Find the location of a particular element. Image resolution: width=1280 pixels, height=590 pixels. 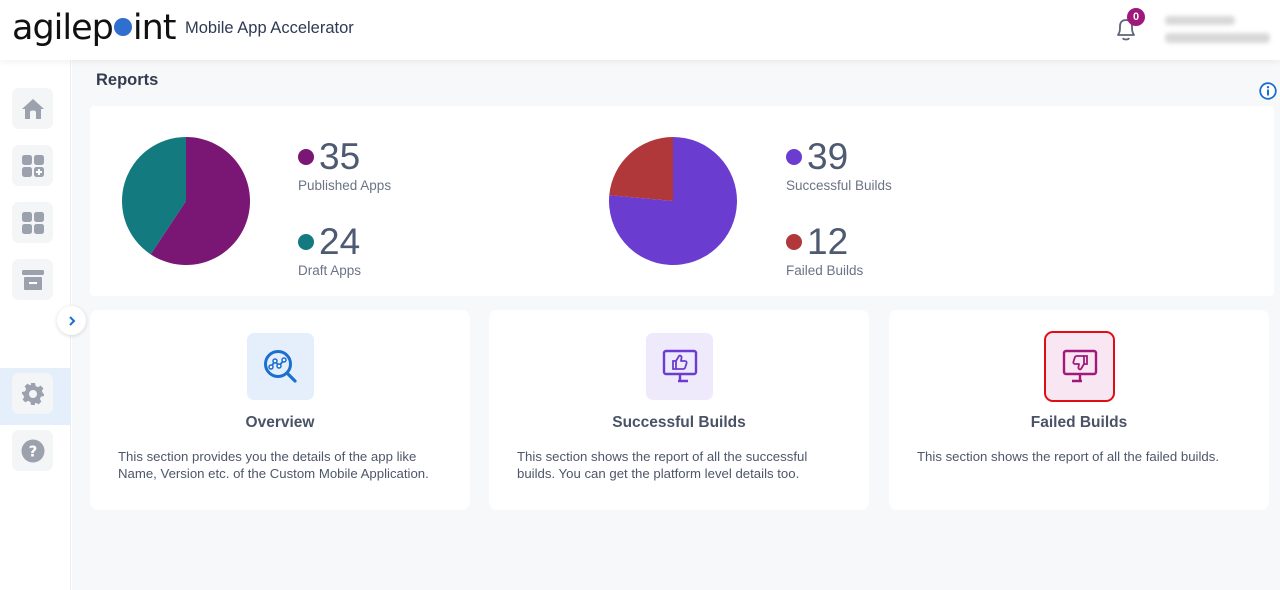

stat-published-apps: 35 Published Apps is located at coordinates (344, 165).